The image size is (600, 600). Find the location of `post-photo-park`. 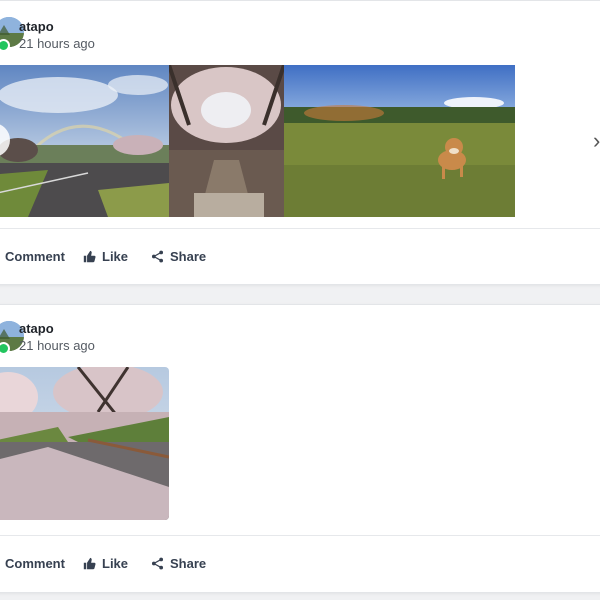

post-photo-park is located at coordinates (84, 141).